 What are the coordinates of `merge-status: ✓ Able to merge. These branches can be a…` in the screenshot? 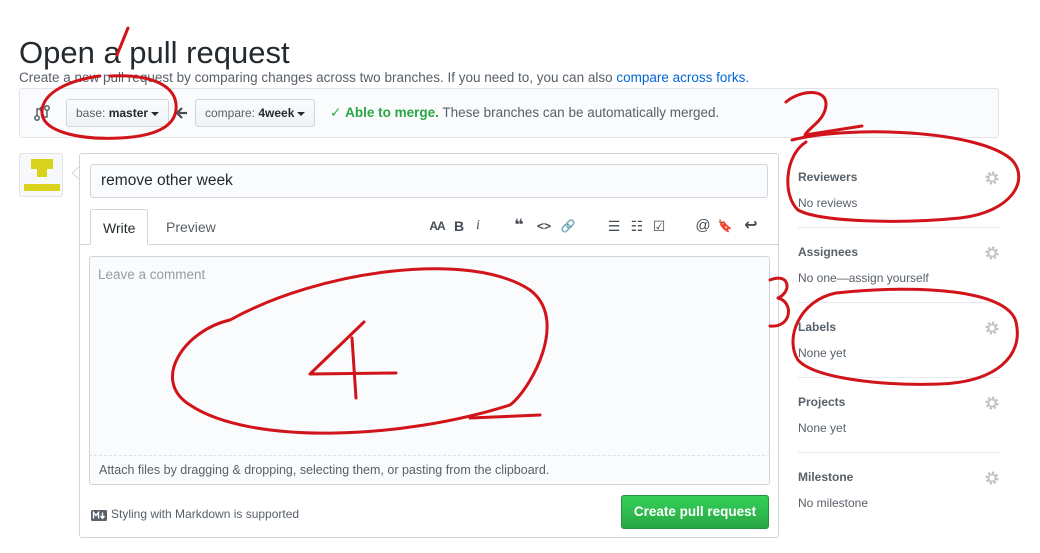 It's located at (524, 113).